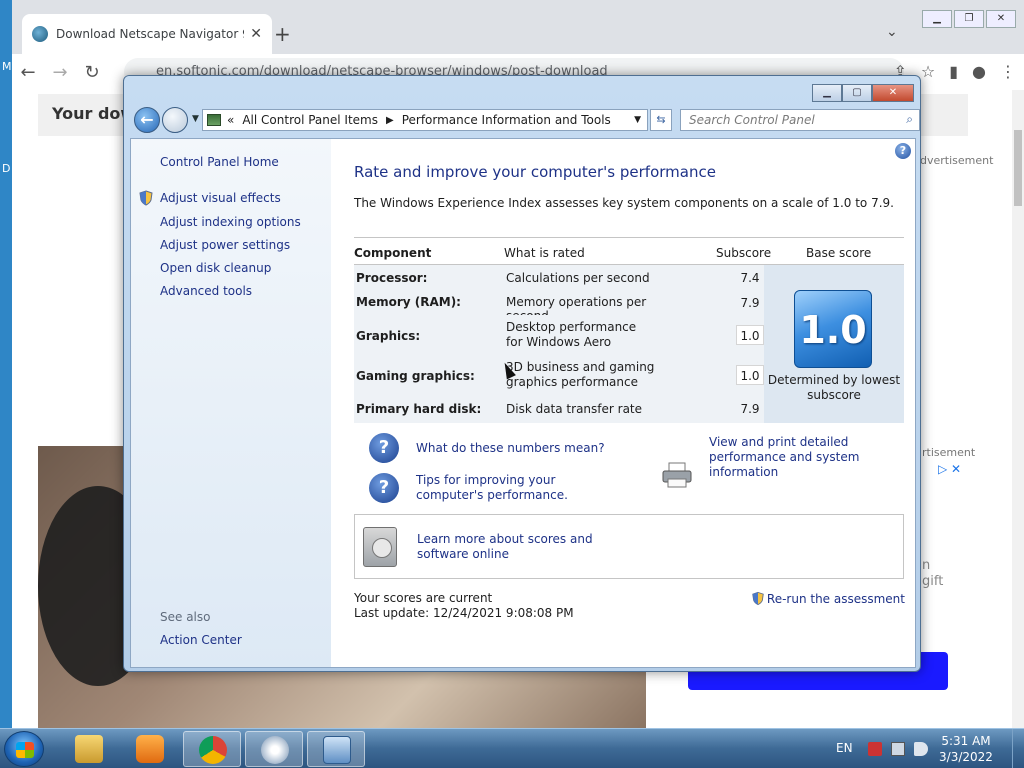  What do you see at coordinates (544, 253) in the screenshot?
I see `header-what-is-rated: What is rated` at bounding box center [544, 253].